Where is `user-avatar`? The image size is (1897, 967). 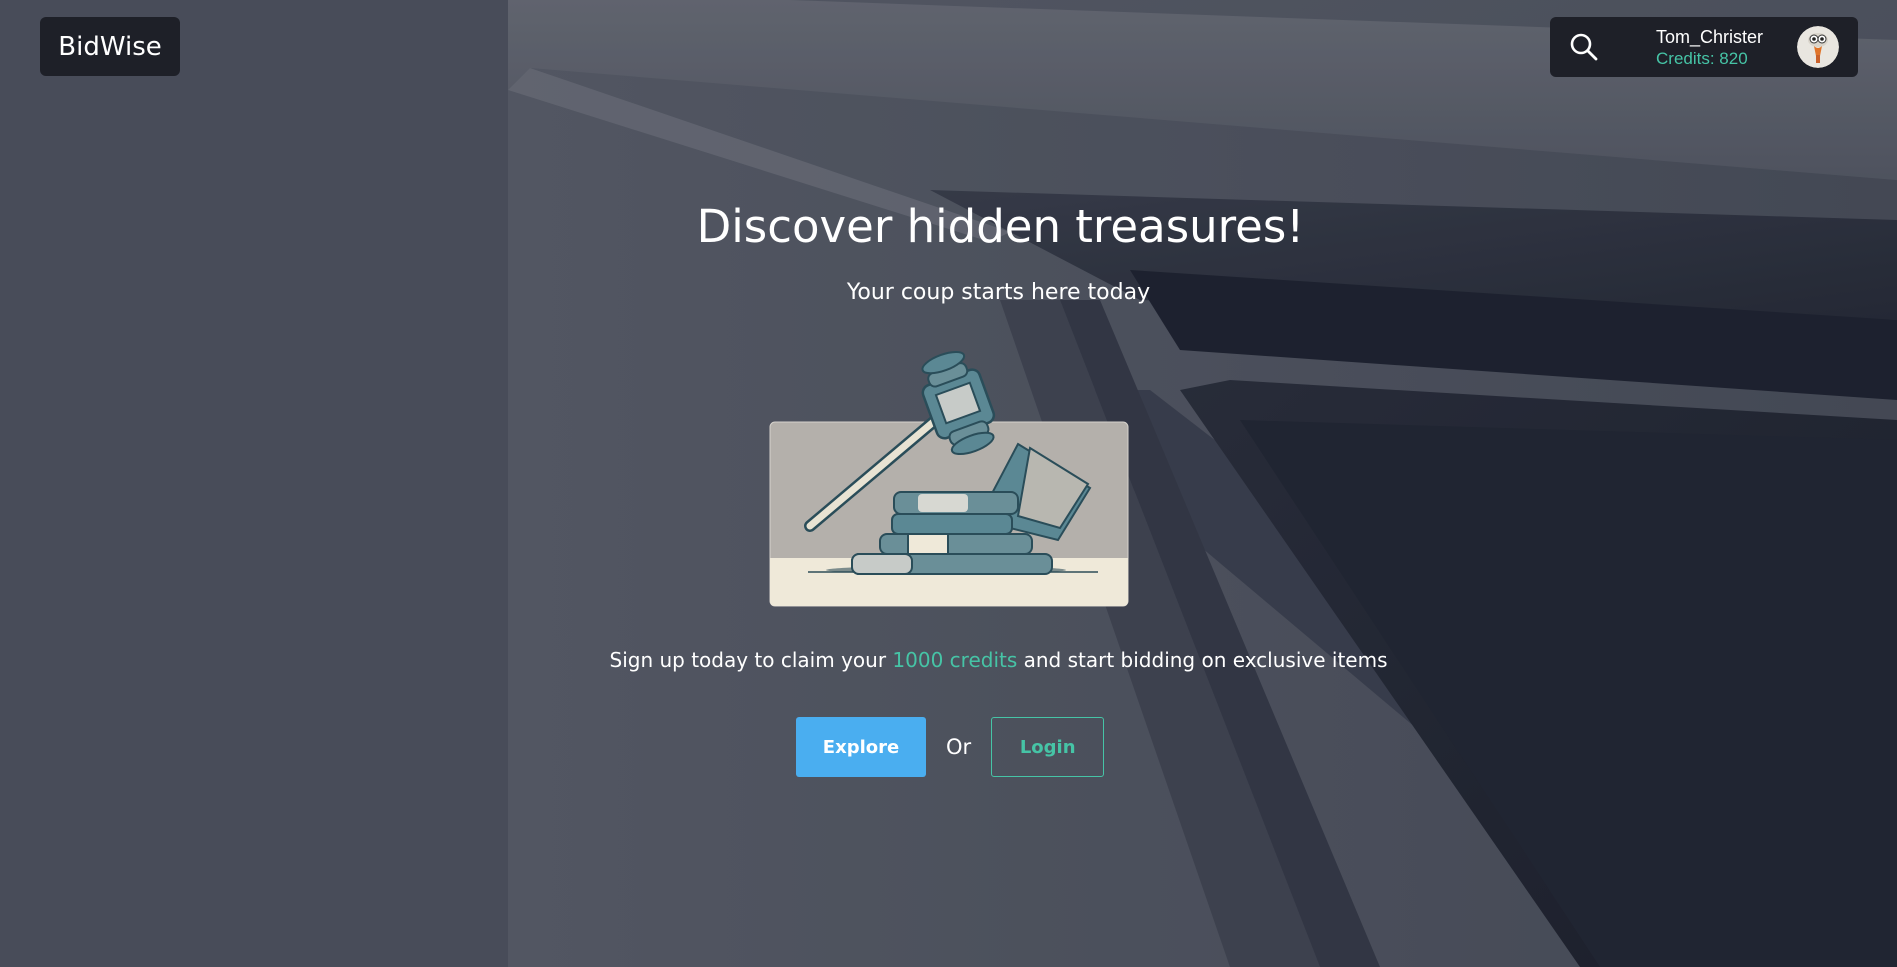 user-avatar is located at coordinates (1818, 47).